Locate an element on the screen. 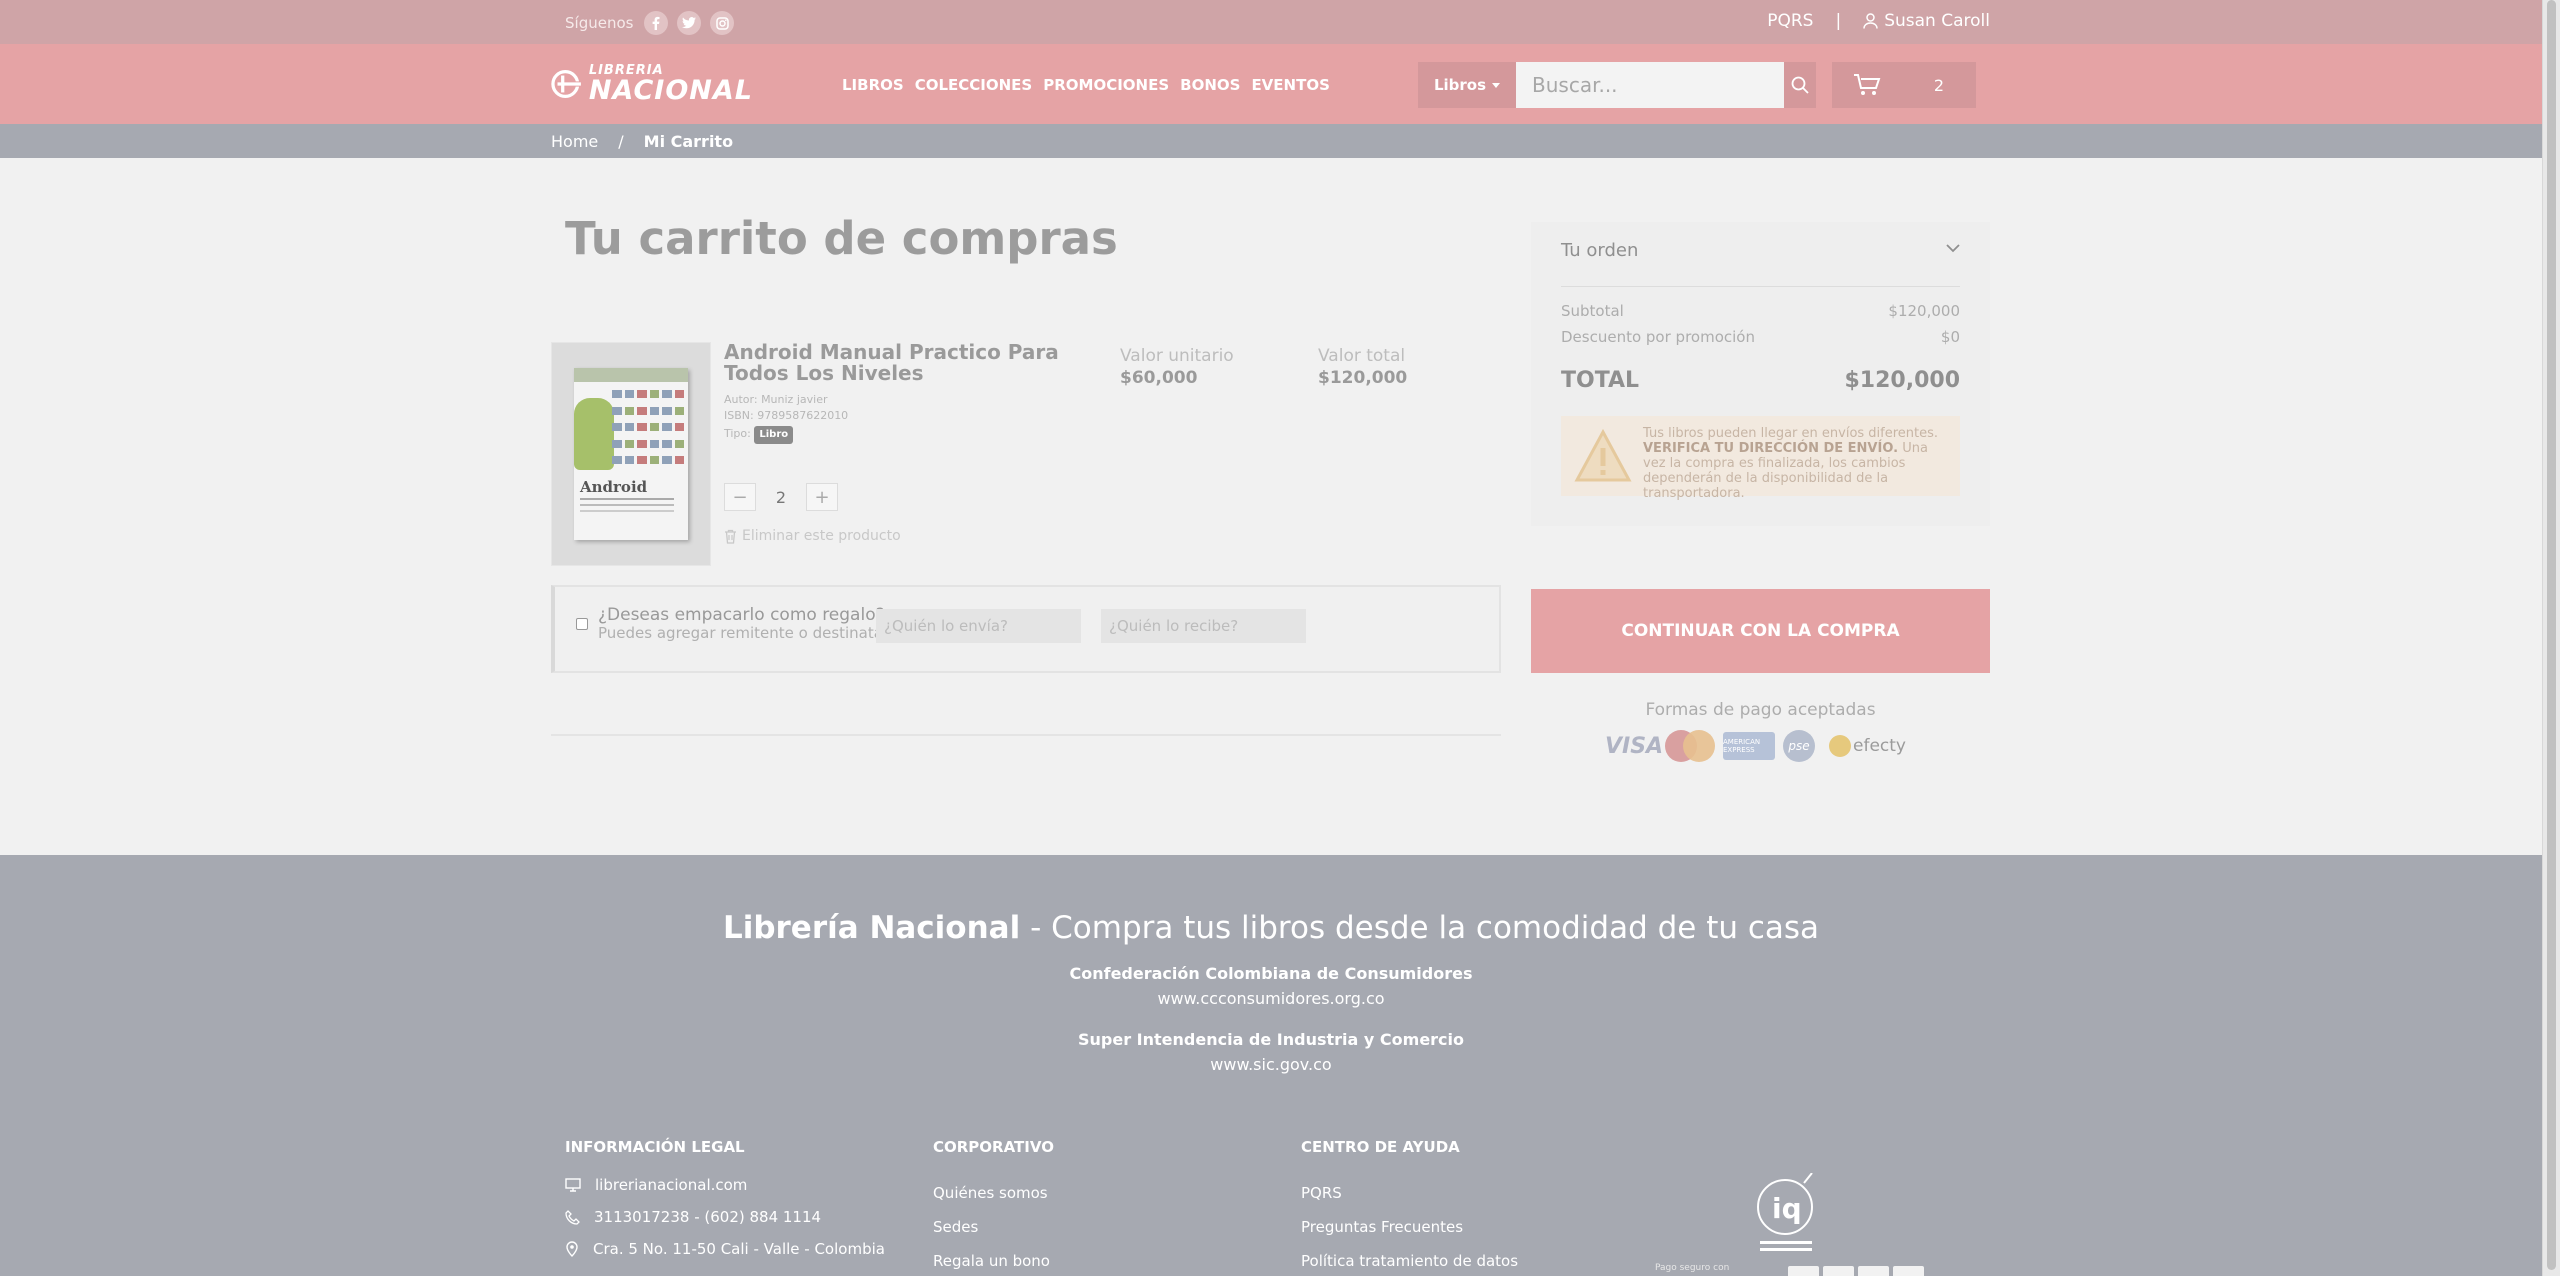 The width and height of the screenshot is (2560, 1276). product-isbn: ISBN: 9789587622010 is located at coordinates (786, 415).